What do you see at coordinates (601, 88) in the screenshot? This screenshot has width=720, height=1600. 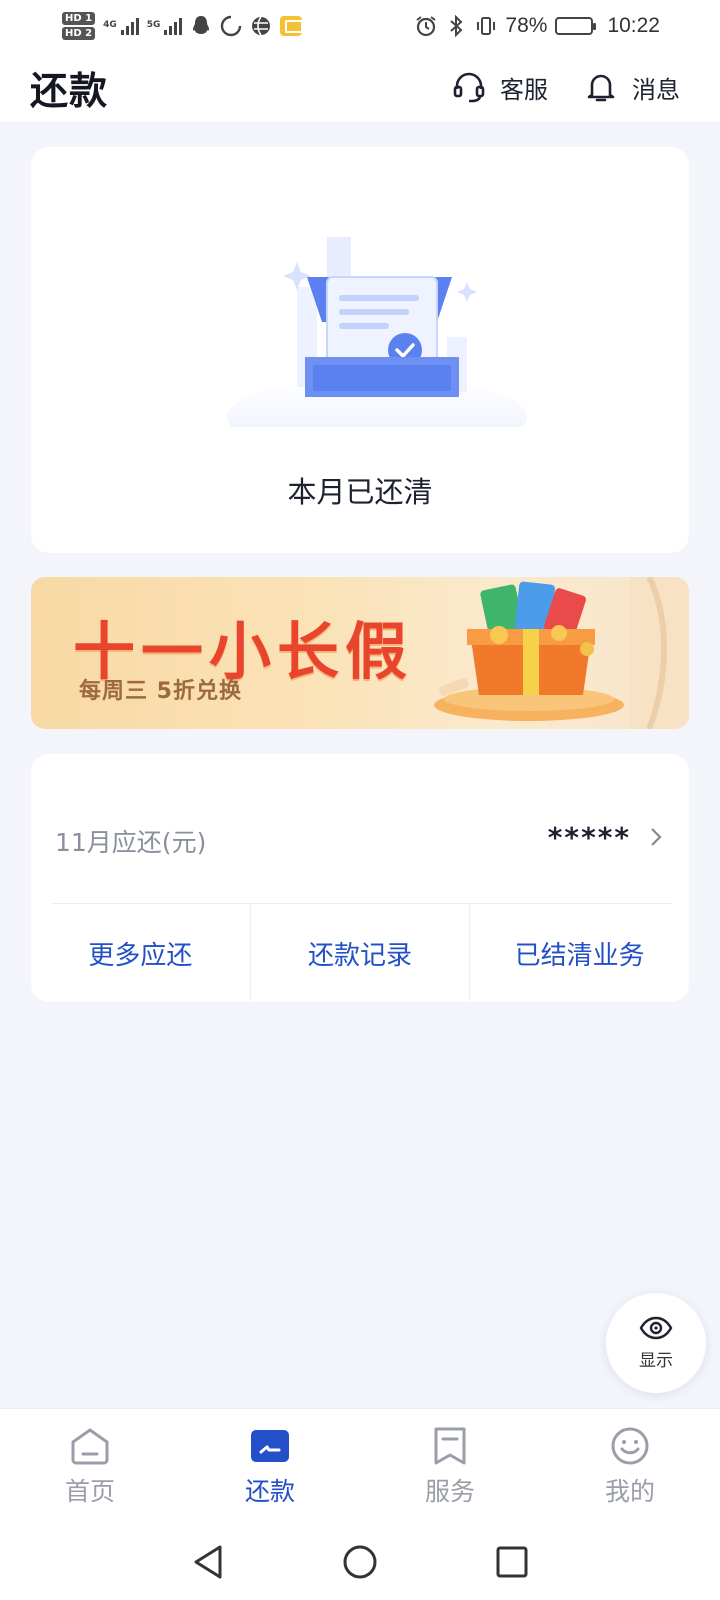 I see `bell-icon` at bounding box center [601, 88].